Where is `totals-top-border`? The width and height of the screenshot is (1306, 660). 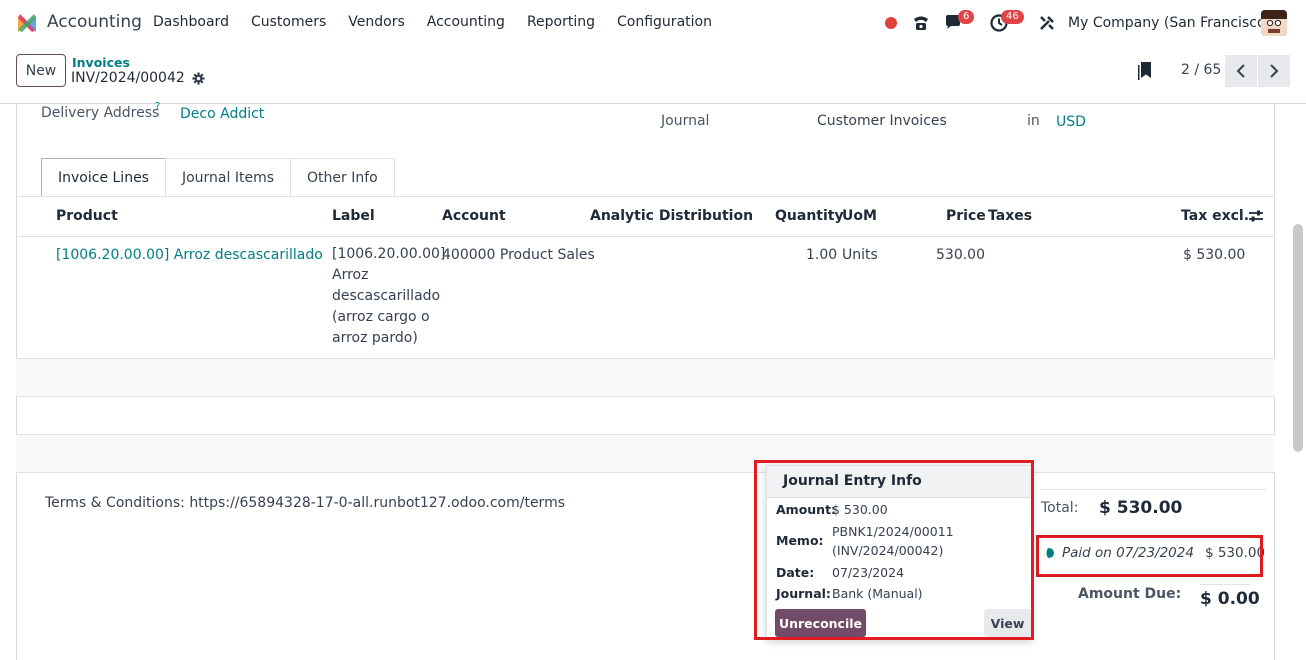 totals-top-border is located at coordinates (1153, 489).